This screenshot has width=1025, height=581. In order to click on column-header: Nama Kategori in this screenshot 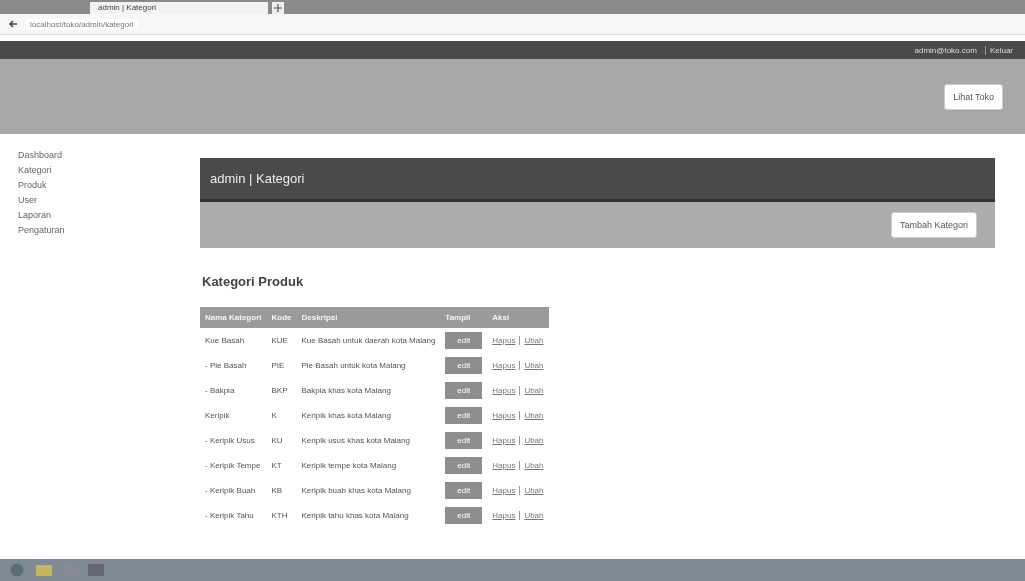, I will do `click(233, 317)`.